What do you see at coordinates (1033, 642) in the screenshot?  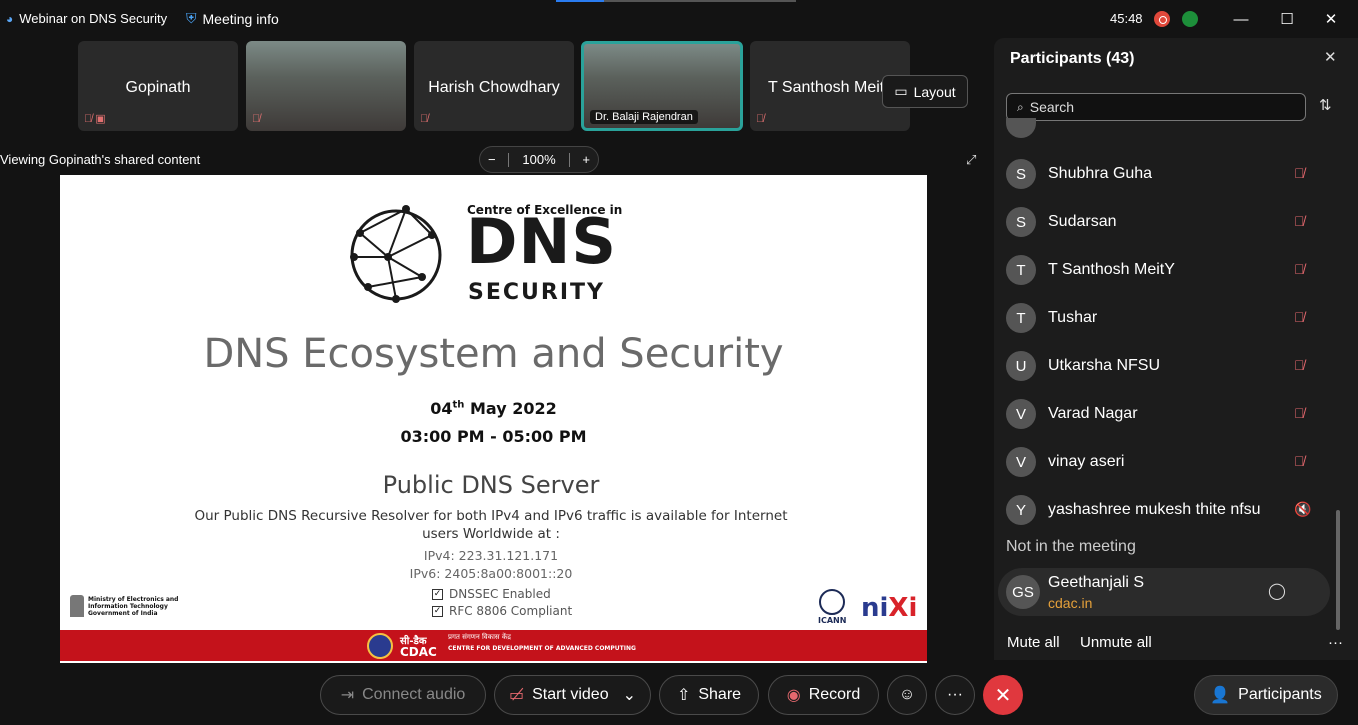 I see `mute-all-button: Mute all` at bounding box center [1033, 642].